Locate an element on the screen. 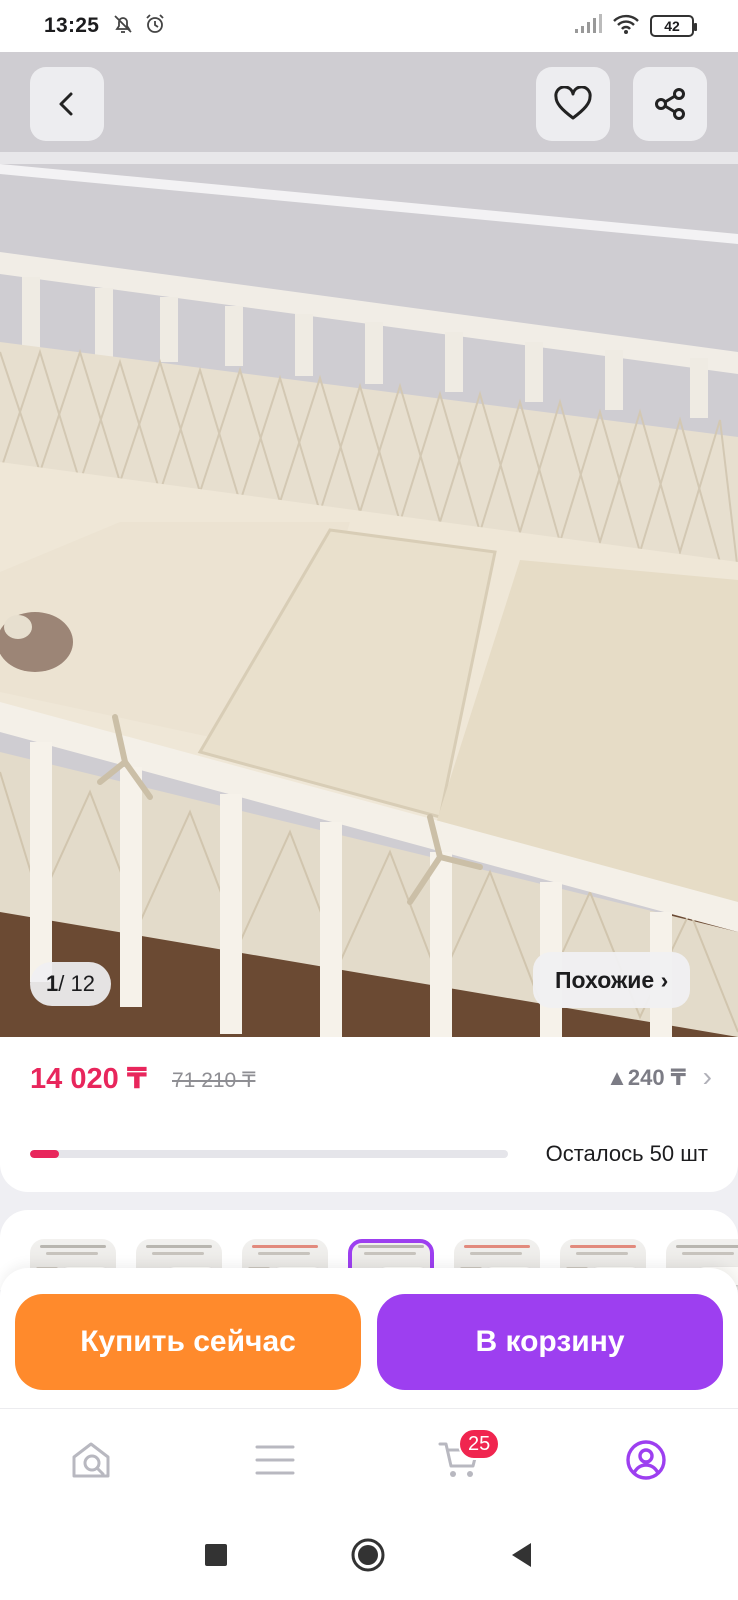 This screenshot has width=738, height=1600. status-bar: 13:25 42 is located at coordinates (369, 26).